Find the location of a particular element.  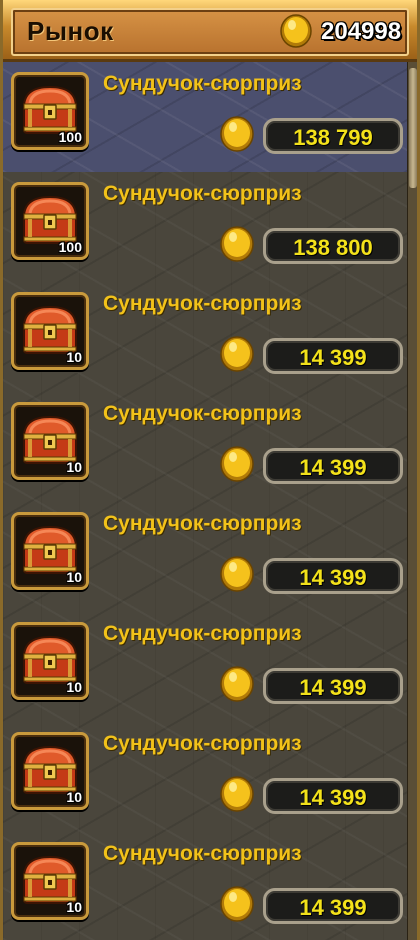

price-field: 138 800 is located at coordinates (333, 246).